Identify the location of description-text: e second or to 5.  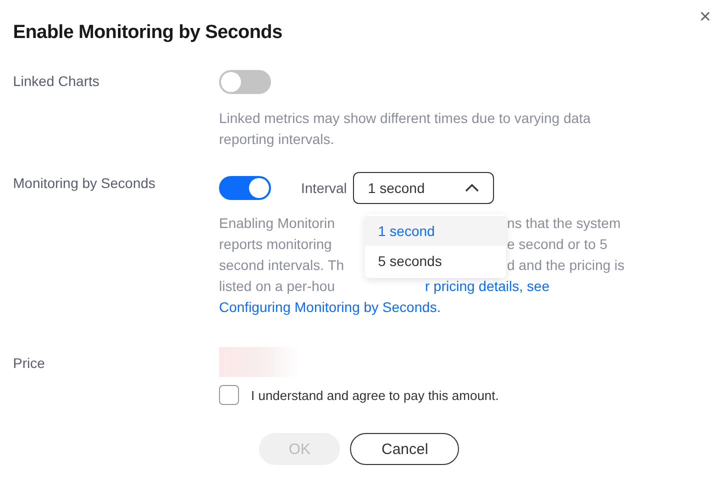
(557, 244).